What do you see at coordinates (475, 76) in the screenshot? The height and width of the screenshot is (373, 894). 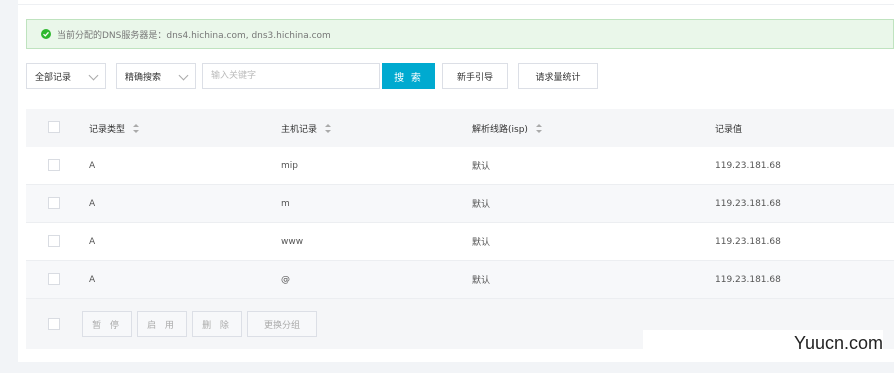 I see `guide-button: 新手引导` at bounding box center [475, 76].